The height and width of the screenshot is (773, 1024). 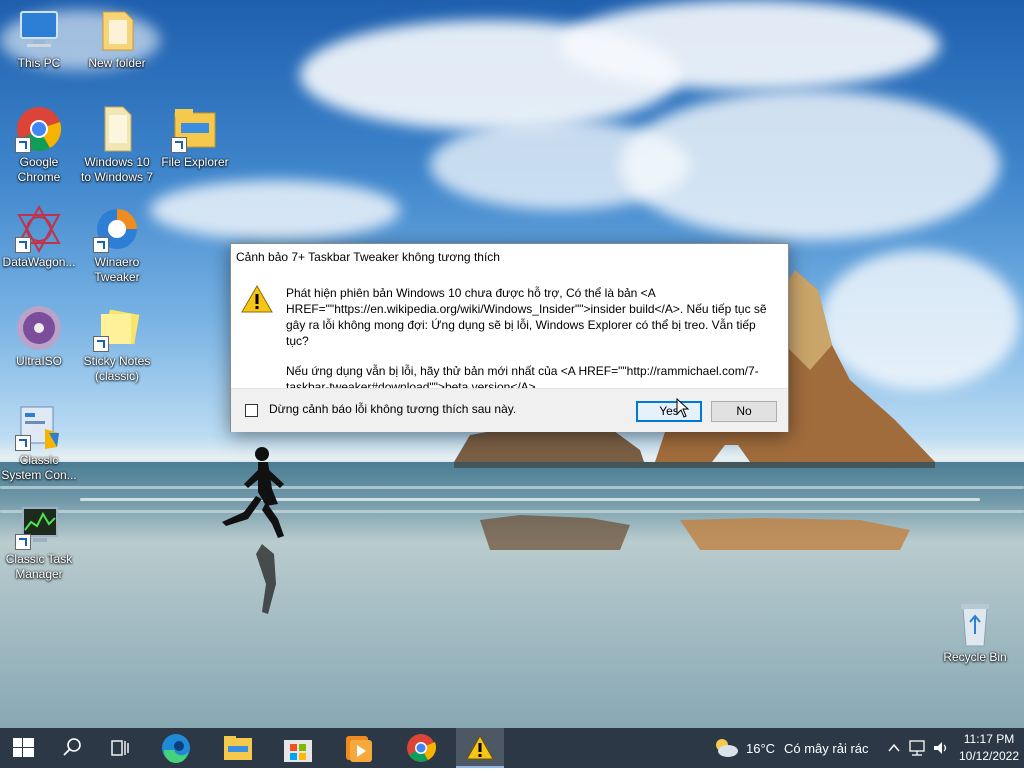 I want to click on icon-label: New folder, so click(x=117, y=63).